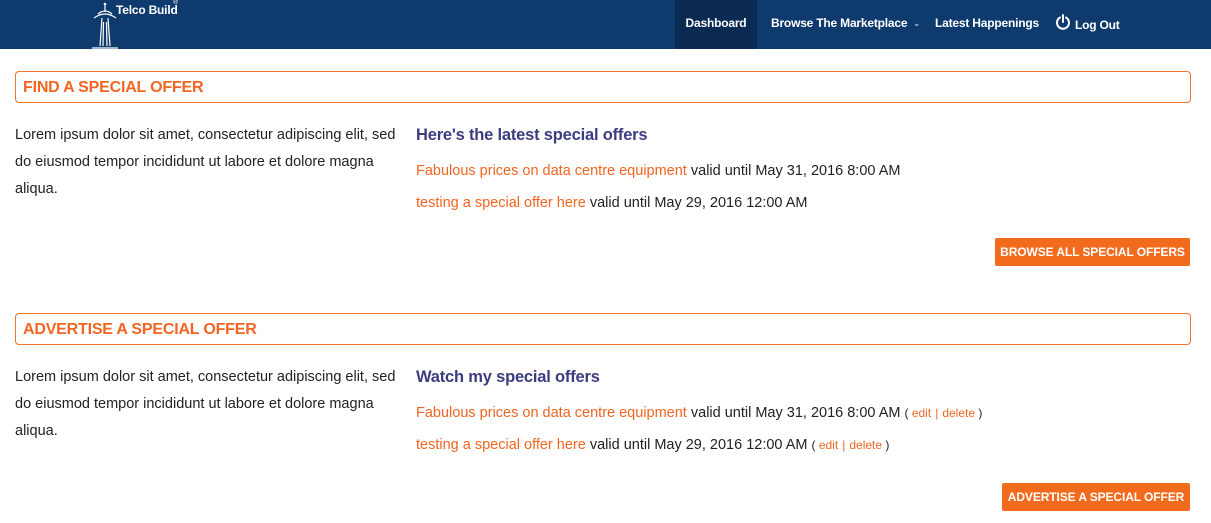 The image size is (1211, 523). I want to click on nav-browse-marketplace: Browse The Marketplace ⌄, so click(845, 24).